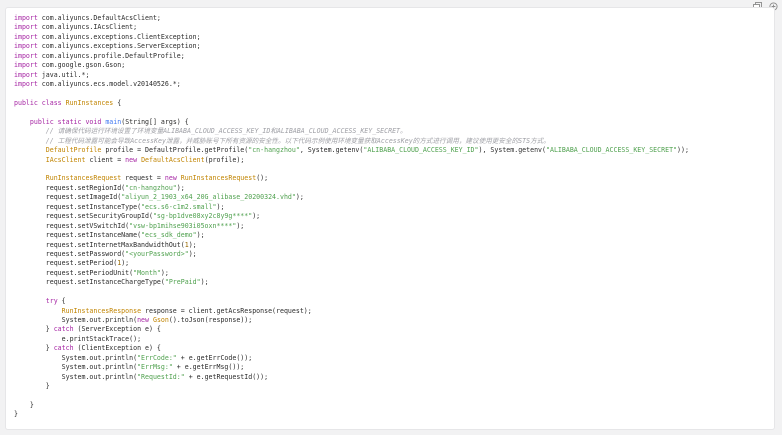 This screenshot has height=435, width=782. What do you see at coordinates (78, 235) in the screenshot?
I see `code-token: request.setInstanceName(` at bounding box center [78, 235].